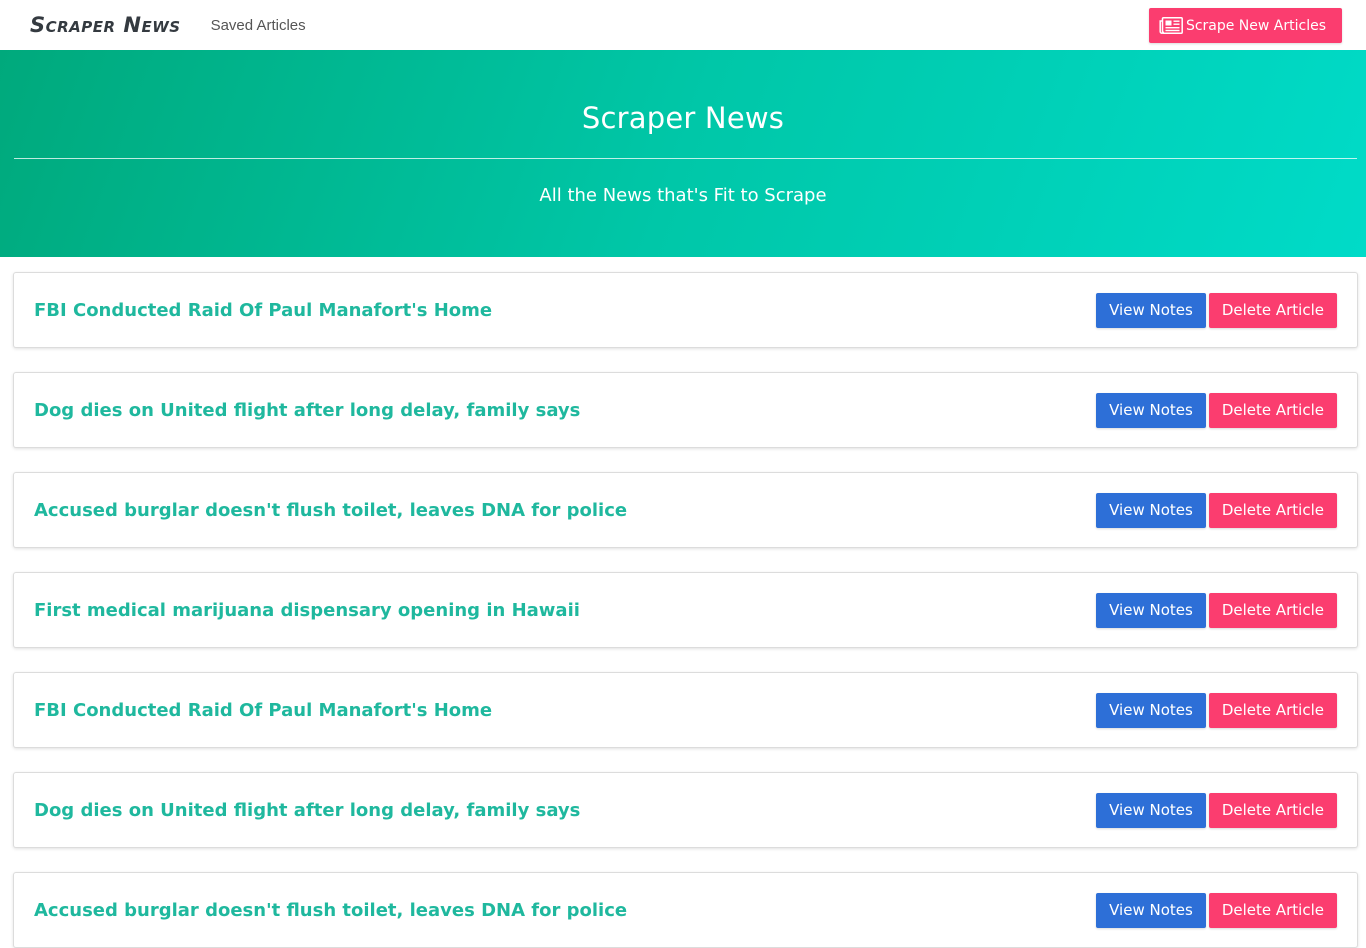 The height and width of the screenshot is (948, 1366). What do you see at coordinates (685, 158) in the screenshot?
I see `divider` at bounding box center [685, 158].